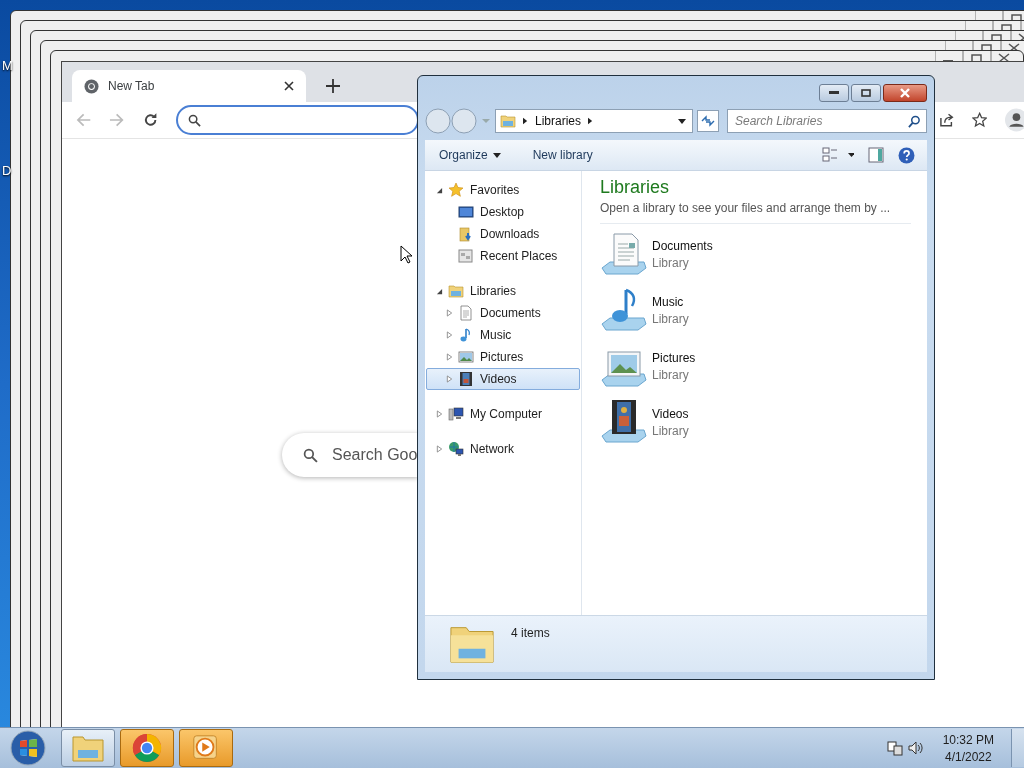 This screenshot has height=768, width=1024. I want to click on nav-item: Music, so click(503, 335).